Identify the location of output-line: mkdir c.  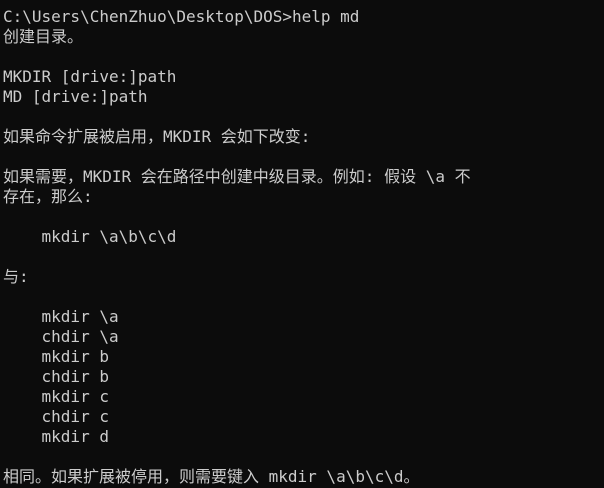
(56, 396).